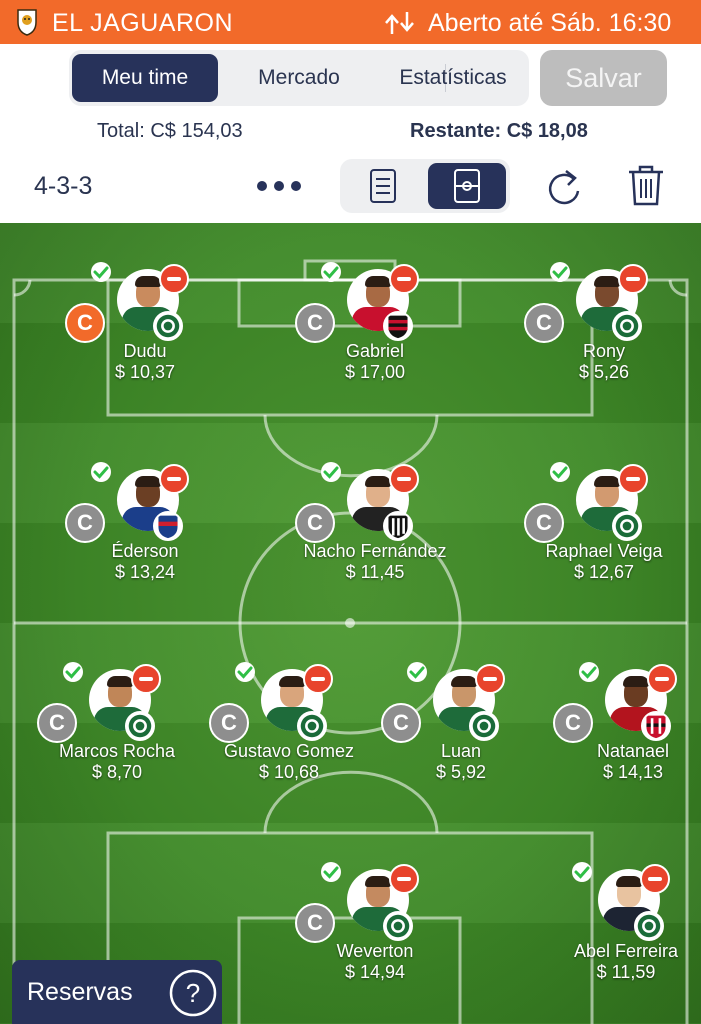 The height and width of the screenshot is (1024, 701). I want to click on player-price: $ 5,26, so click(604, 372).